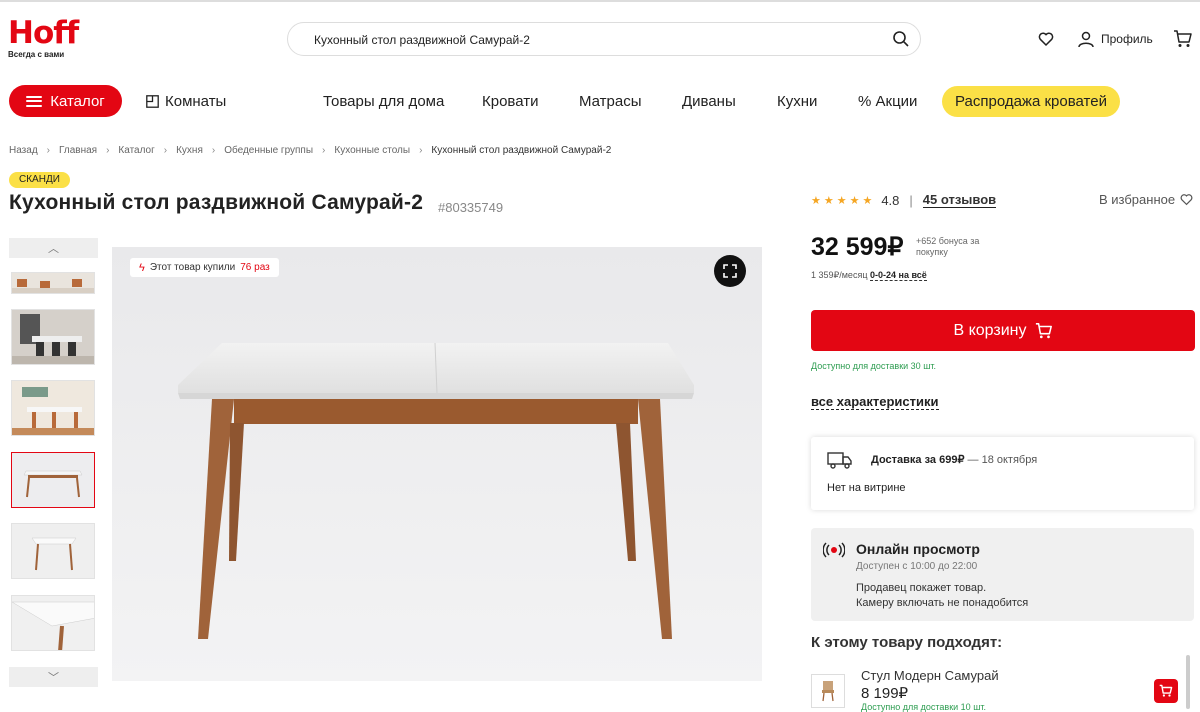 This screenshot has height=712, width=1200. I want to click on search-bar, so click(604, 39).